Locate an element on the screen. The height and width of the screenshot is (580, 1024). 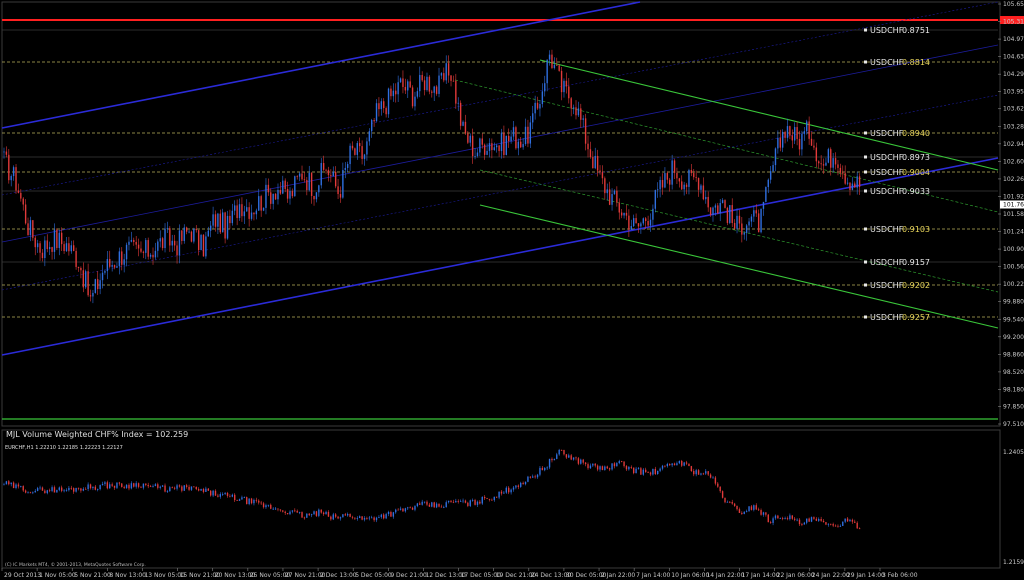
time-label: 29 Jan 14:00 is located at coordinates (866, 575).